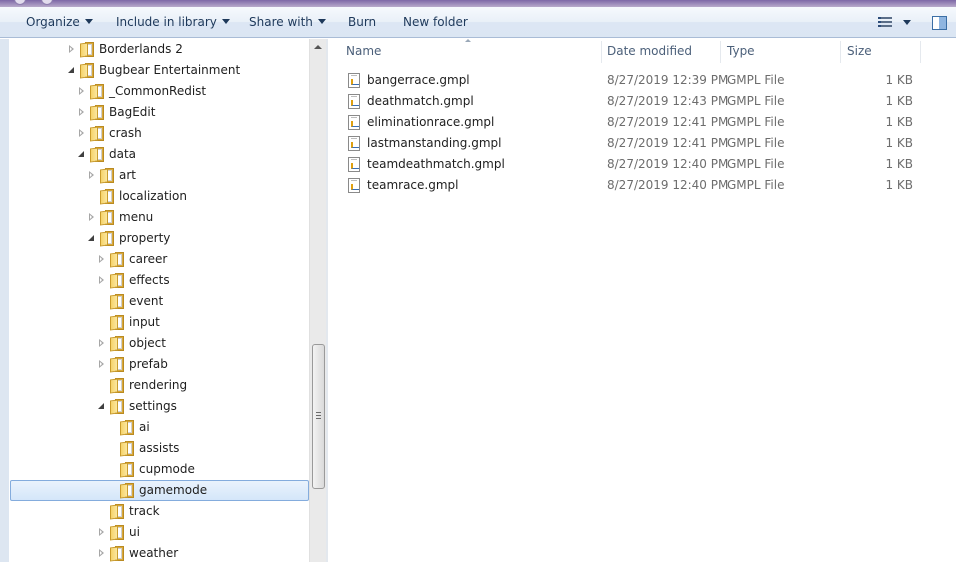  I want to click on new-folder-label: New folder, so click(435, 22).